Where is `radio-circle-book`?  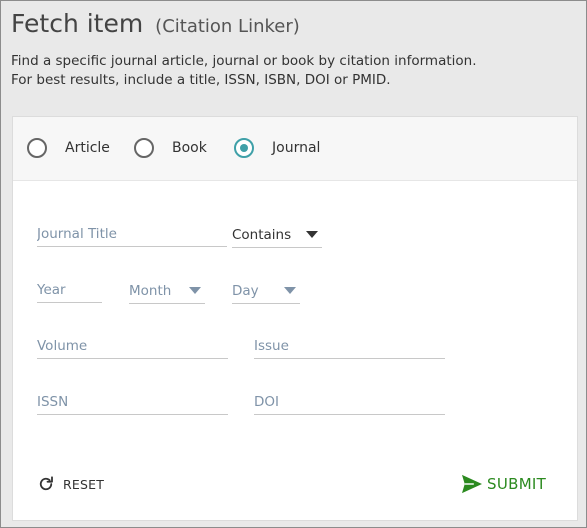
radio-circle-book is located at coordinates (144, 148).